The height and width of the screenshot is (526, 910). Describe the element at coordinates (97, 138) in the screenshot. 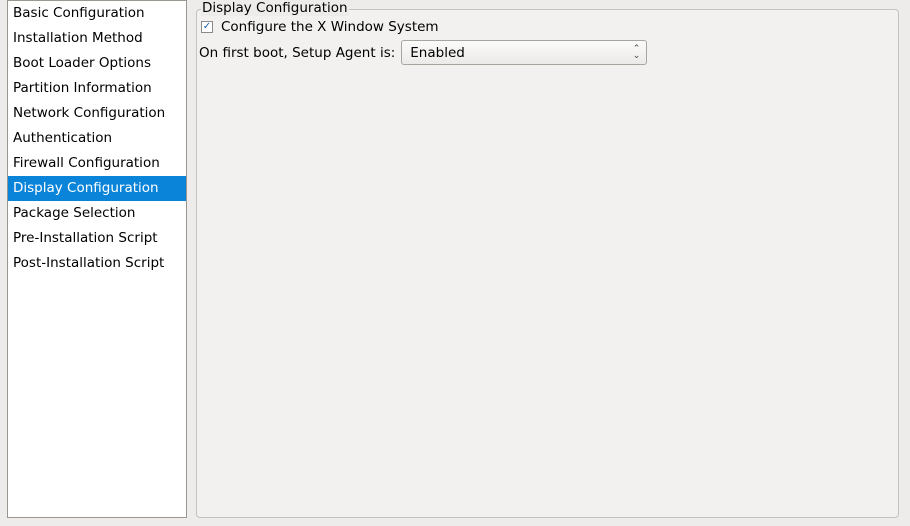

I see `sidebar-item-authentication: Authentication` at that location.